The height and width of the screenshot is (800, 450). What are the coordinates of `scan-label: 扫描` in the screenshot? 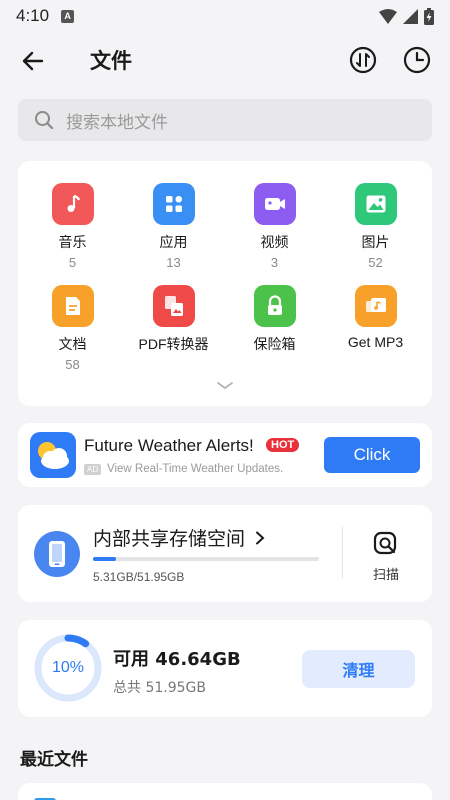 It's located at (385, 575).